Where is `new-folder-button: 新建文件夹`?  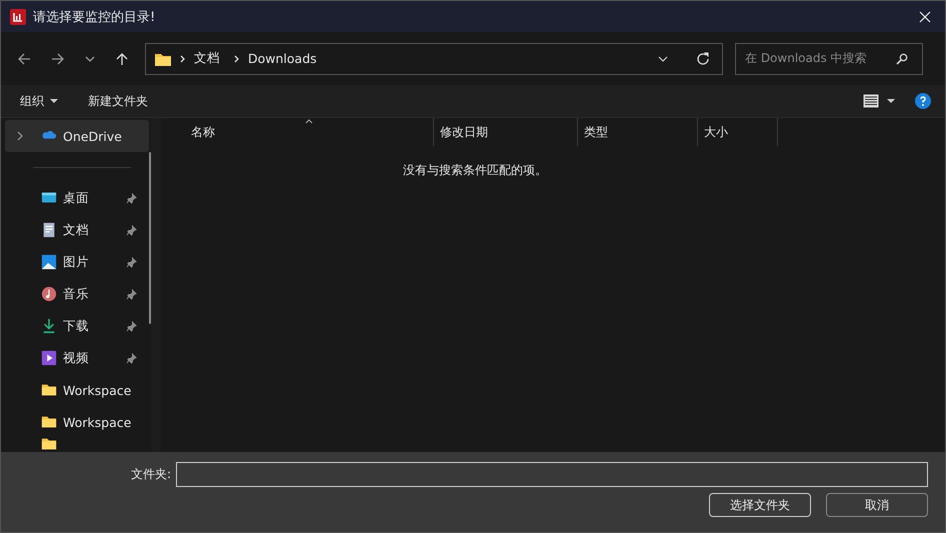
new-folder-button: 新建文件夹 is located at coordinates (118, 101).